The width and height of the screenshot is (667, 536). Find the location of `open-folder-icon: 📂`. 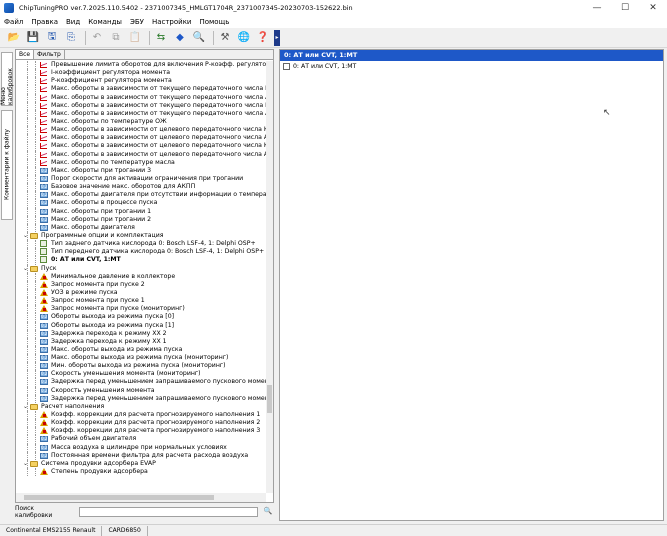

open-folder-icon: 📂 is located at coordinates (14, 38).